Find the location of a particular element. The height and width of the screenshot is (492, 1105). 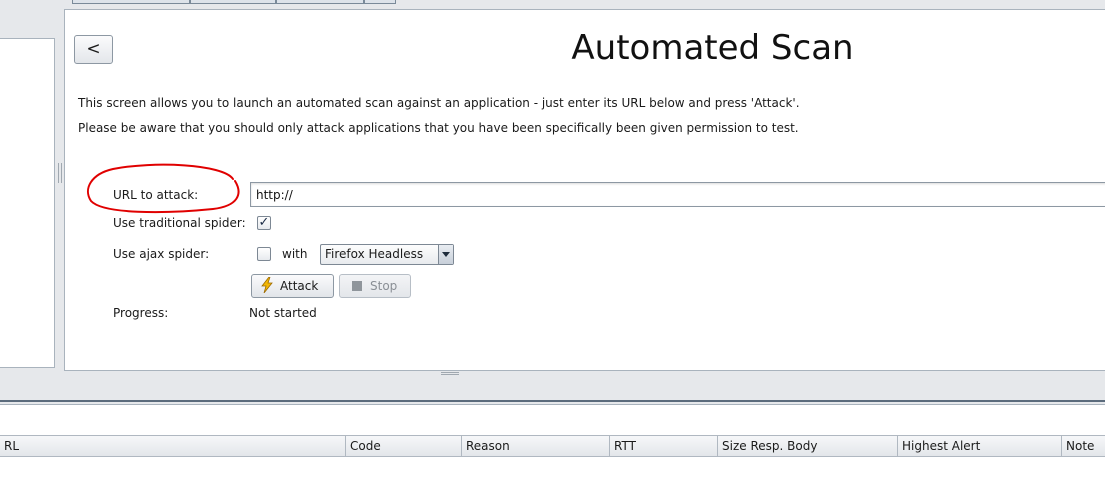

lightning-bolt-icon is located at coordinates (268, 286).